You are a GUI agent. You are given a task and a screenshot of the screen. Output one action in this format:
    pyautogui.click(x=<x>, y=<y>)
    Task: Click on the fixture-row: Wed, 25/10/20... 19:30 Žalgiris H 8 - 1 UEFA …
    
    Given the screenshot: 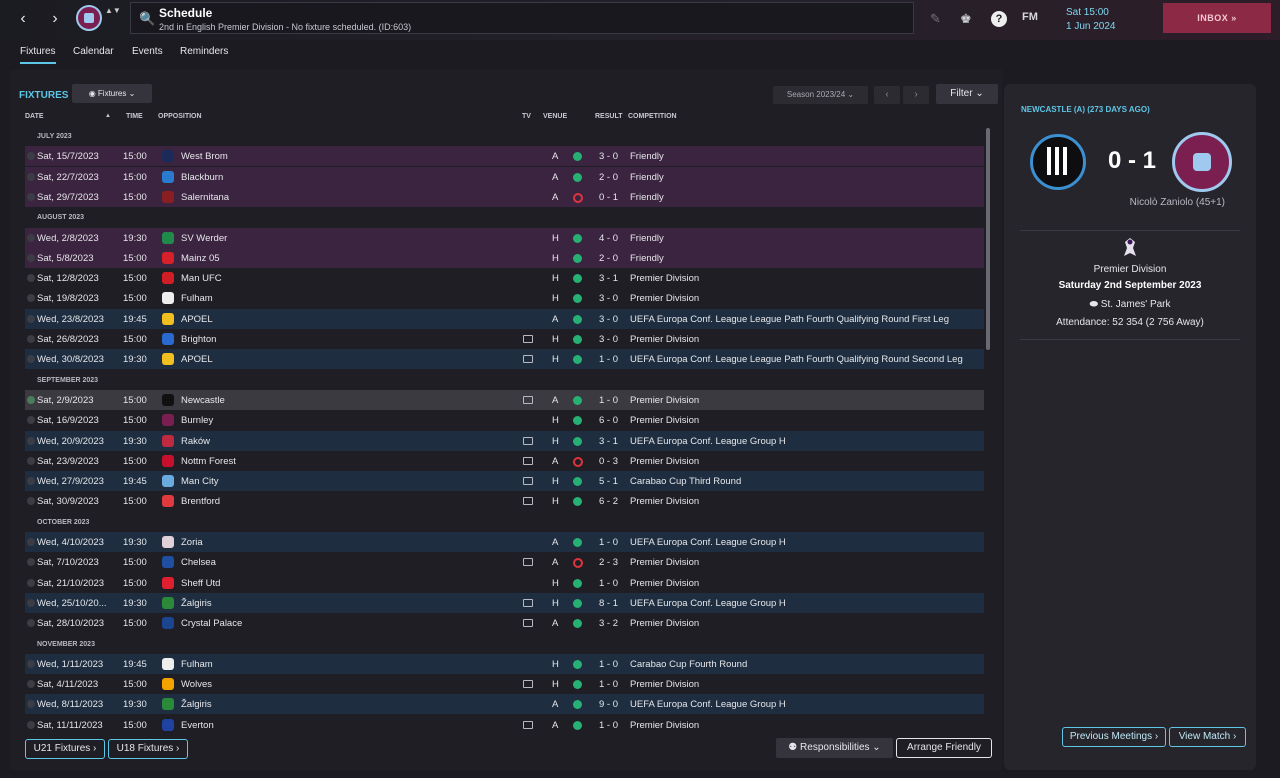 What is the action you would take?
    pyautogui.click(x=504, y=602)
    